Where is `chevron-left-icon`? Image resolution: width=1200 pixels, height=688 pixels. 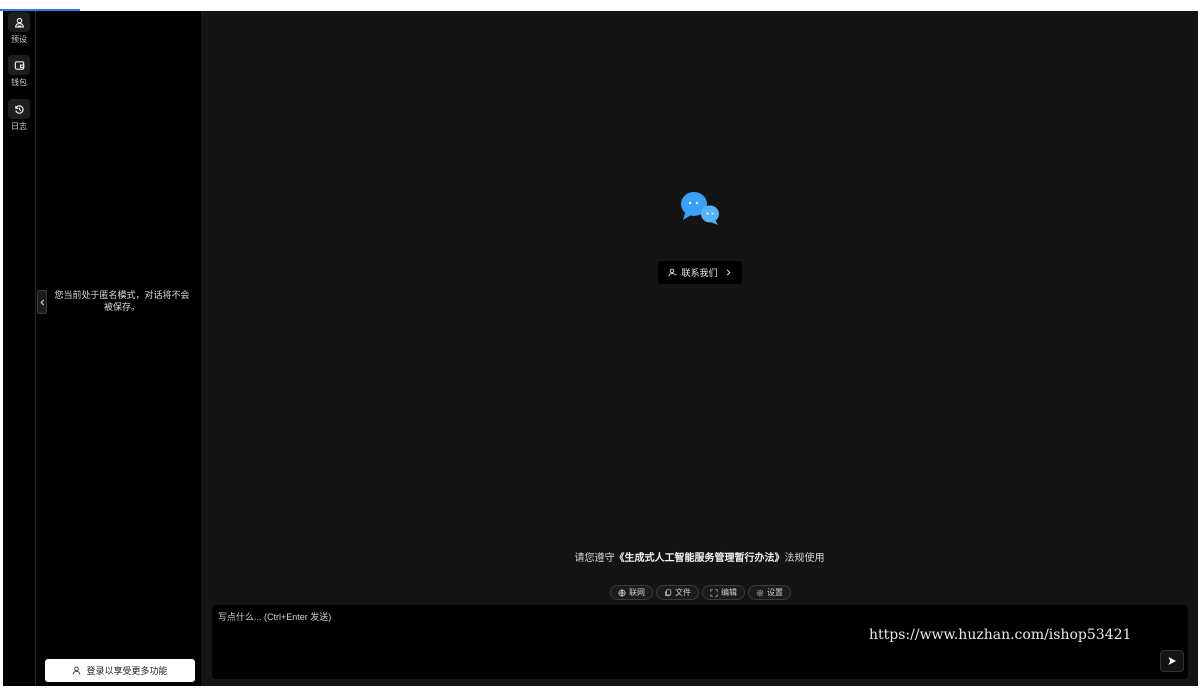
chevron-left-icon is located at coordinates (41, 302).